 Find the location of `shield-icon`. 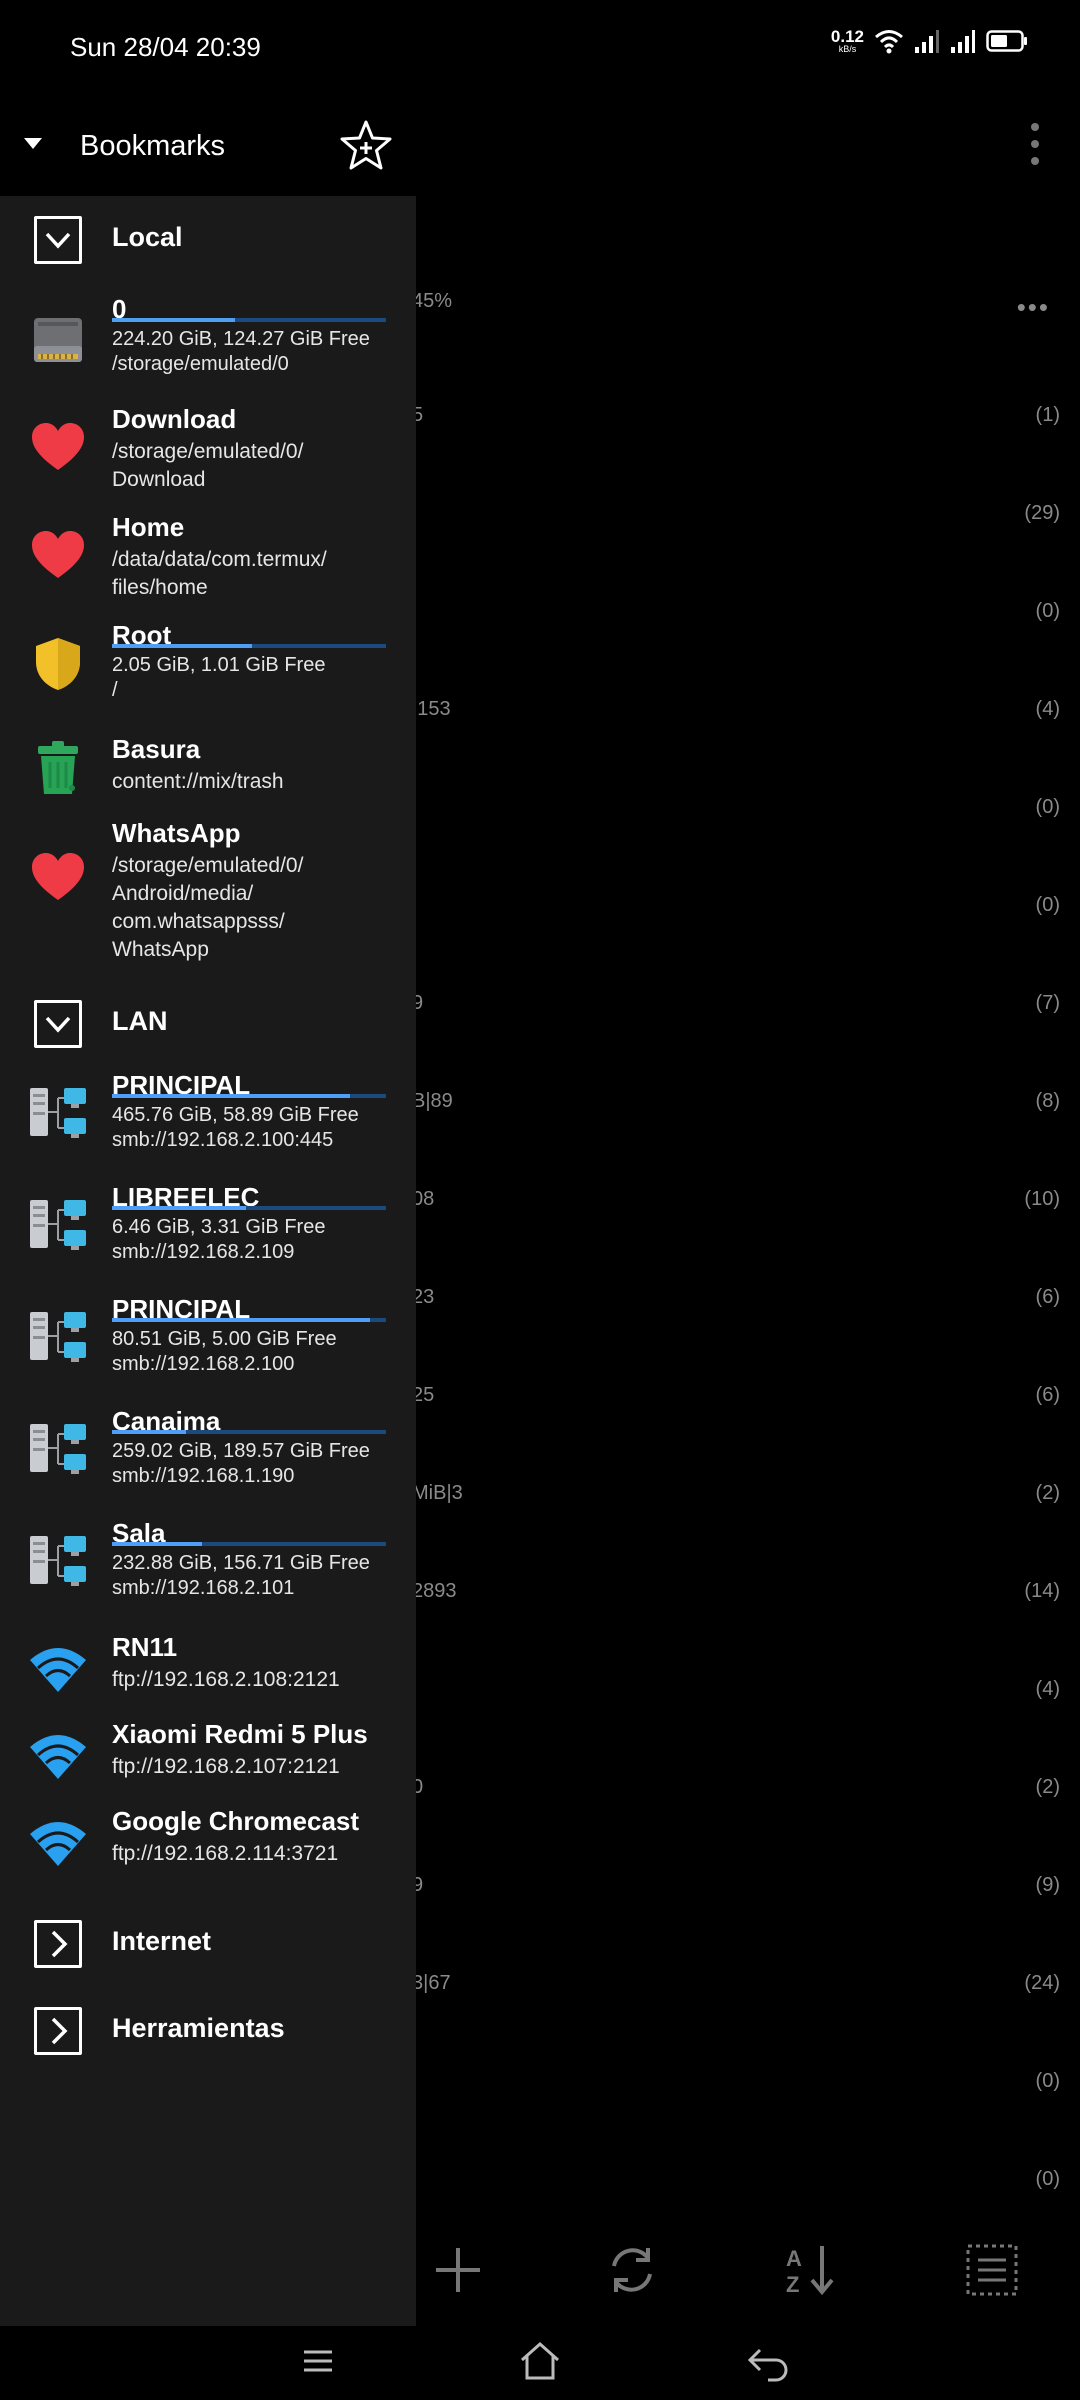

shield-icon is located at coordinates (58, 664).